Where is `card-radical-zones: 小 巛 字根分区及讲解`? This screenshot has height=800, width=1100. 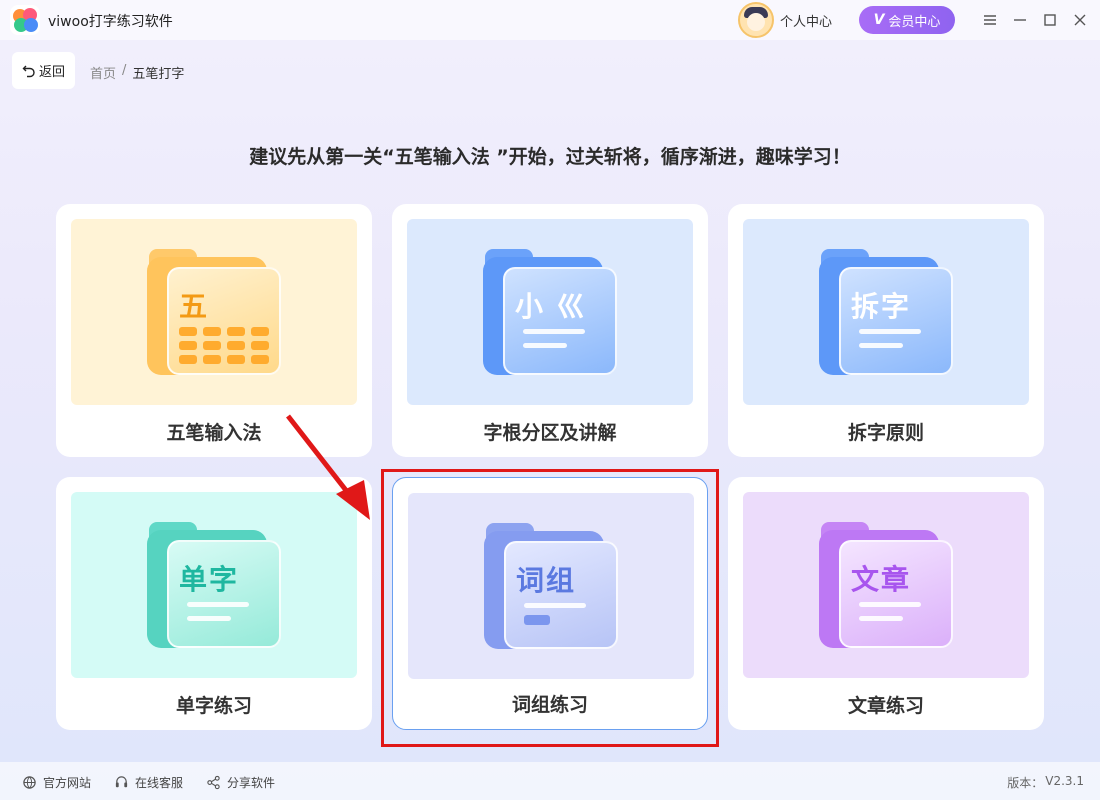
card-radical-zones: 小 巛 字根分区及讲解 is located at coordinates (550, 330).